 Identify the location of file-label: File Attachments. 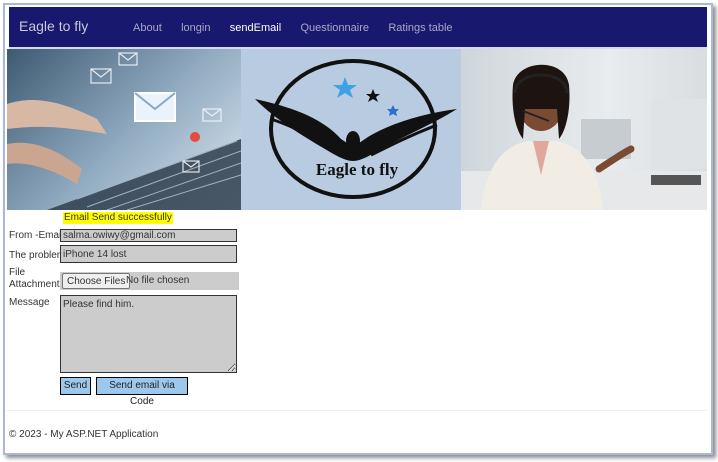
(37, 279).